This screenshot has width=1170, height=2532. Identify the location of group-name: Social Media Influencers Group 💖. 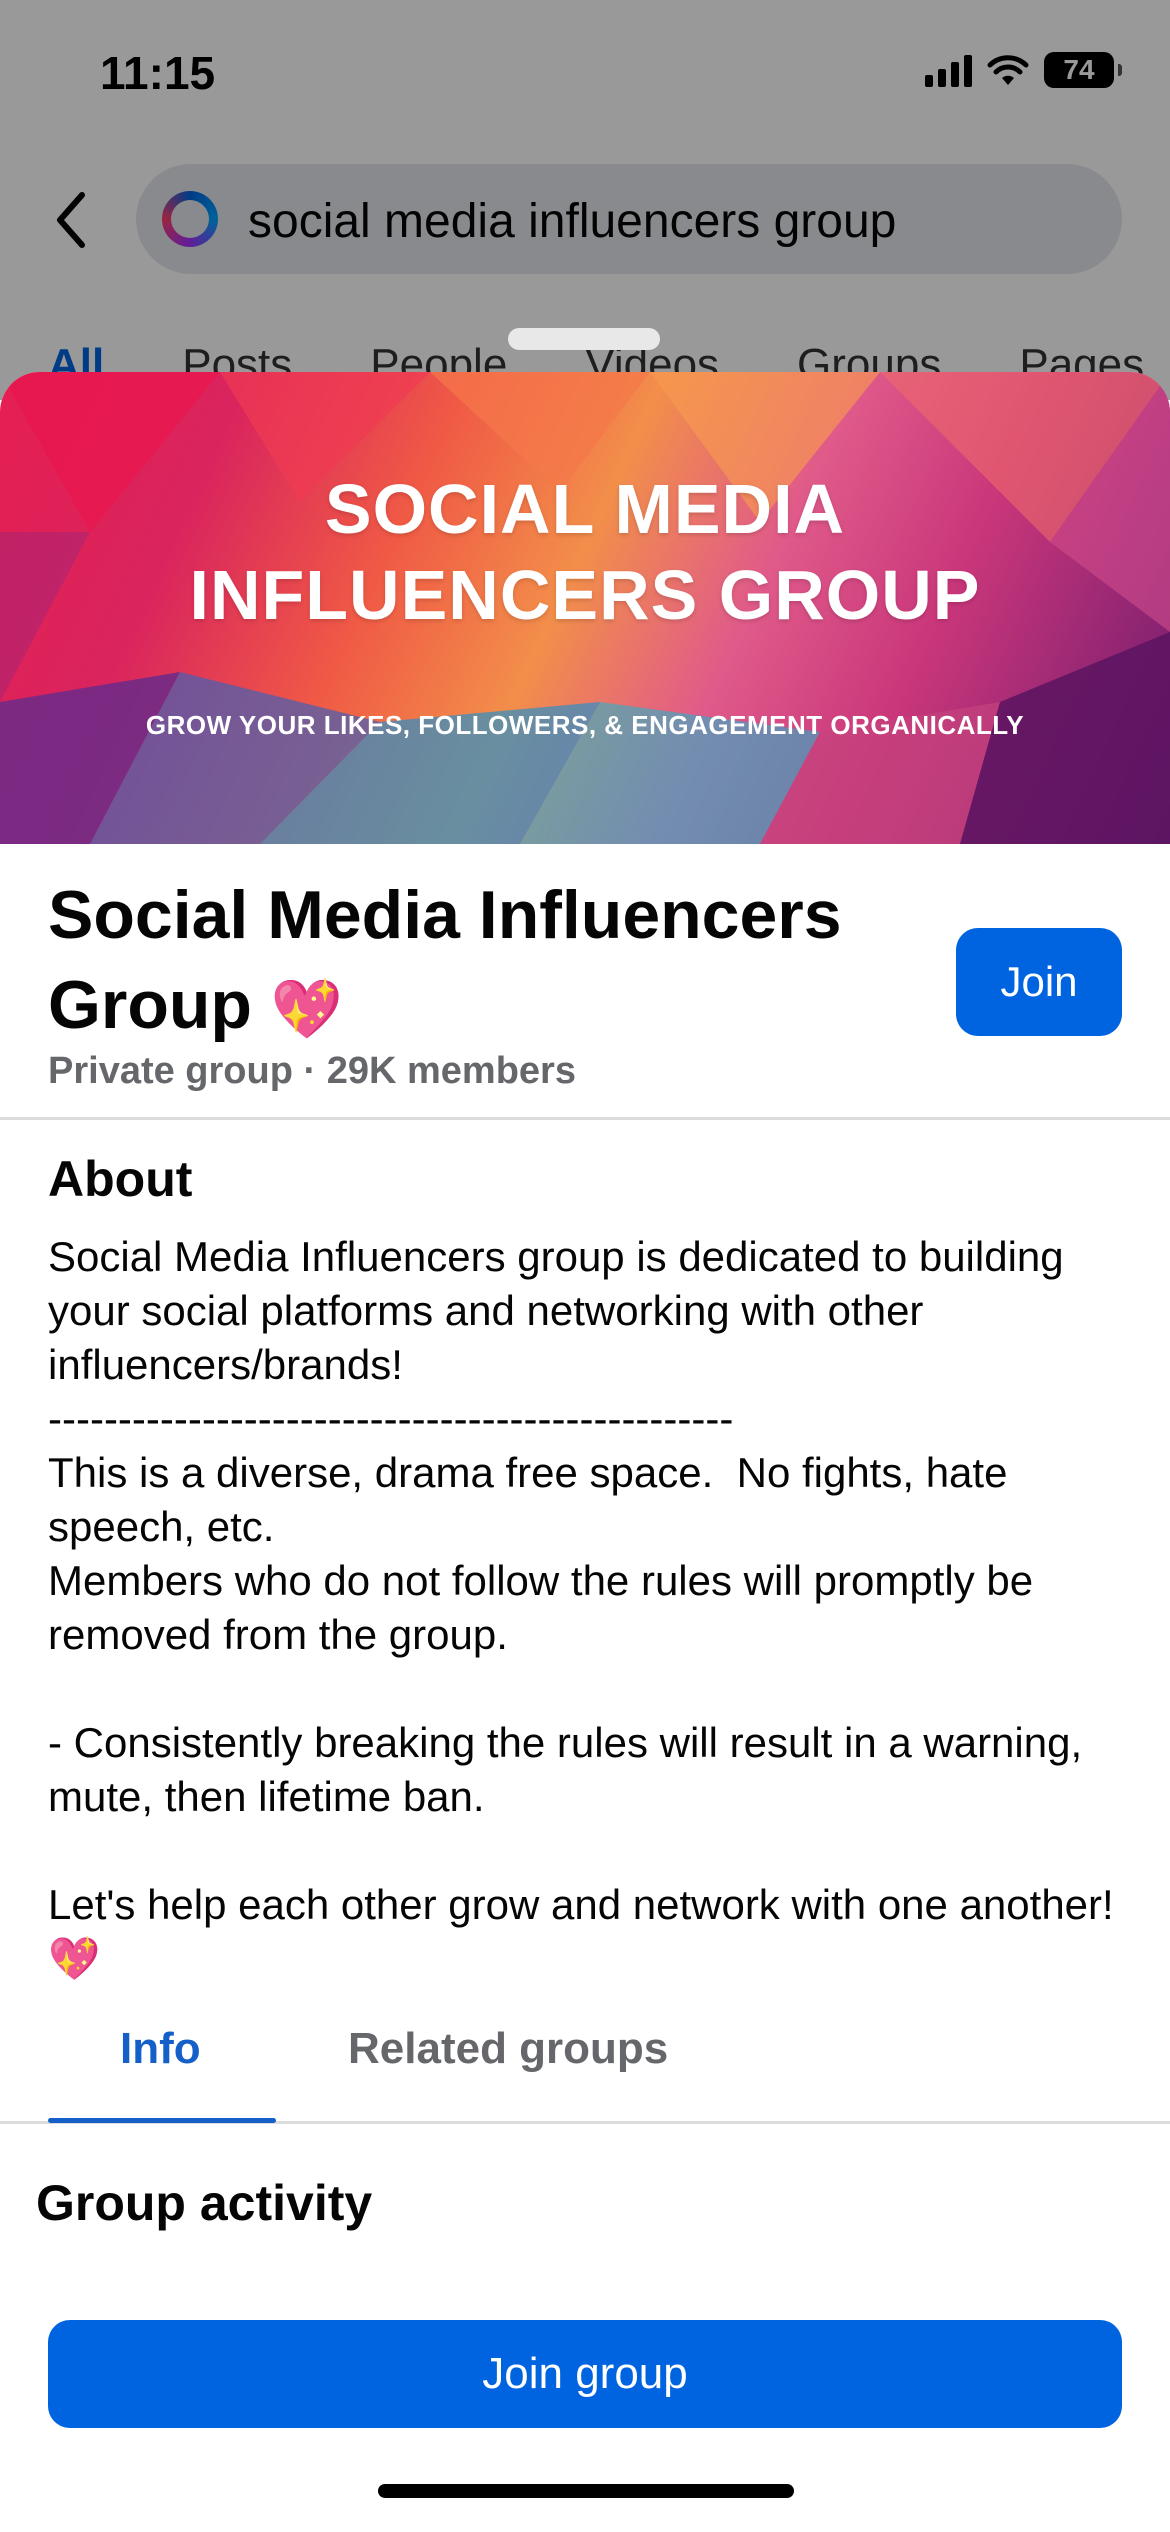
(498, 962).